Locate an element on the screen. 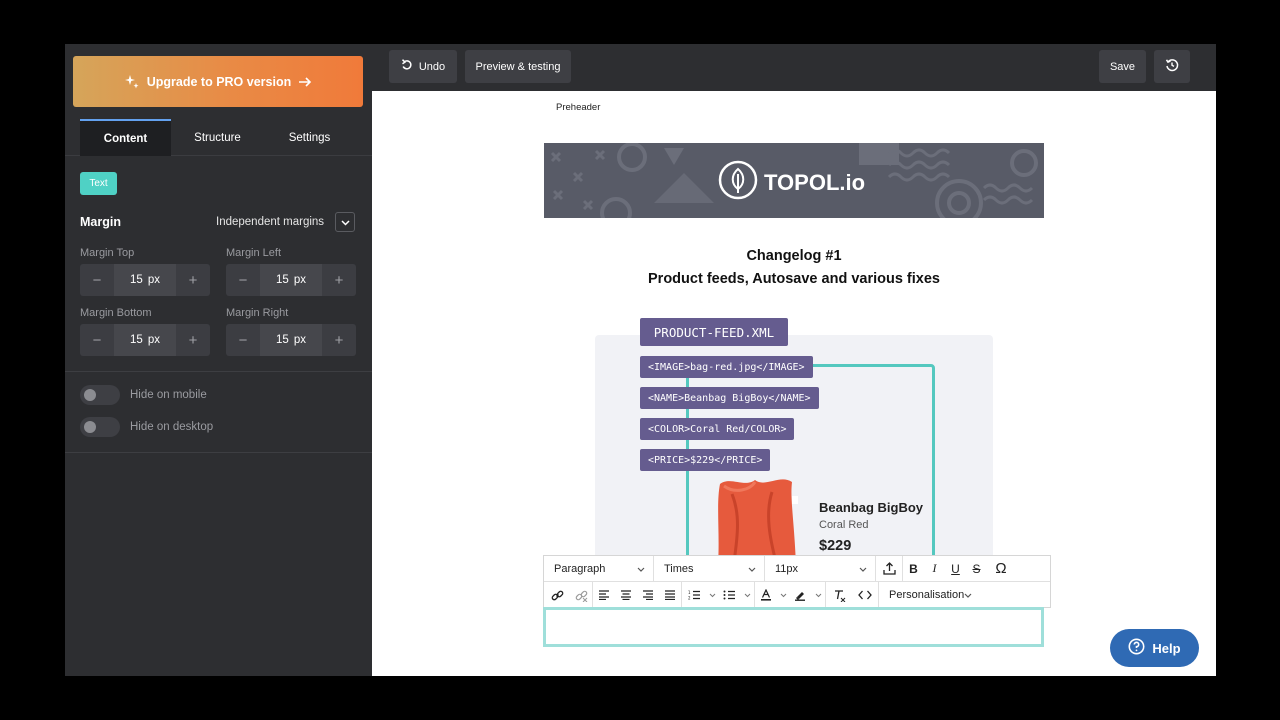 This screenshot has width=1280, height=720. svg-text: 1 is located at coordinates (689, 592).